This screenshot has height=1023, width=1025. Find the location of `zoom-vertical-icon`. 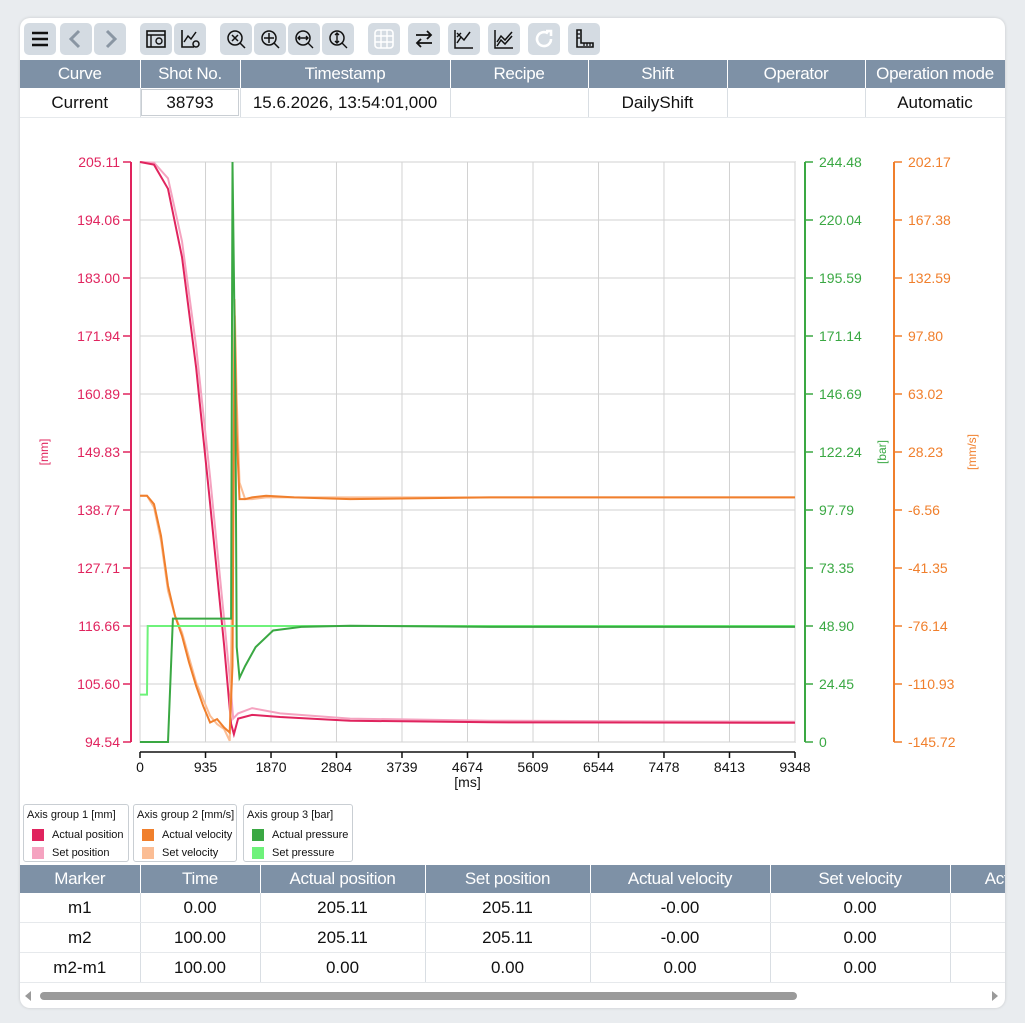

zoom-vertical-icon is located at coordinates (338, 39).